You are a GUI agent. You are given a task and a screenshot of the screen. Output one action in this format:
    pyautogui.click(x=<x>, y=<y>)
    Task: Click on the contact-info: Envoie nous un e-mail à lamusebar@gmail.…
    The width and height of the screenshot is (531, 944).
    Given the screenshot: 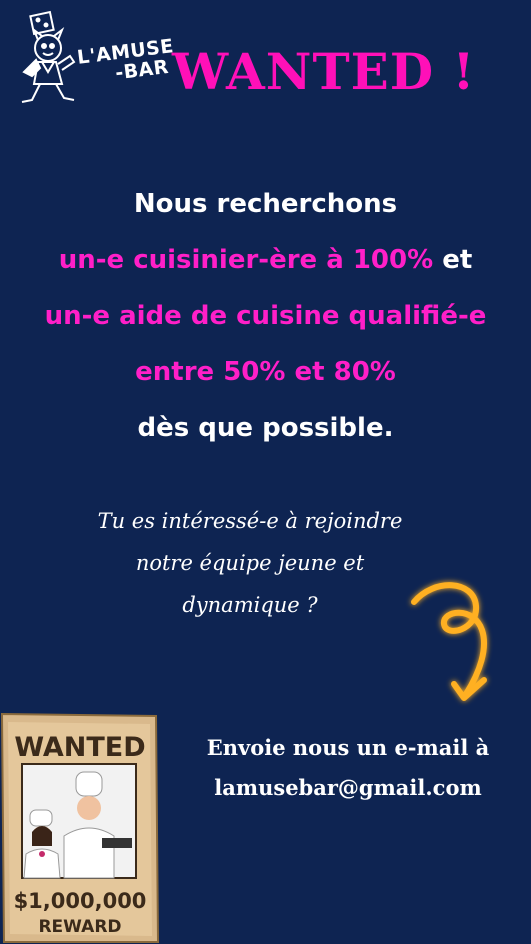 What is the action you would take?
    pyautogui.click(x=348, y=768)
    